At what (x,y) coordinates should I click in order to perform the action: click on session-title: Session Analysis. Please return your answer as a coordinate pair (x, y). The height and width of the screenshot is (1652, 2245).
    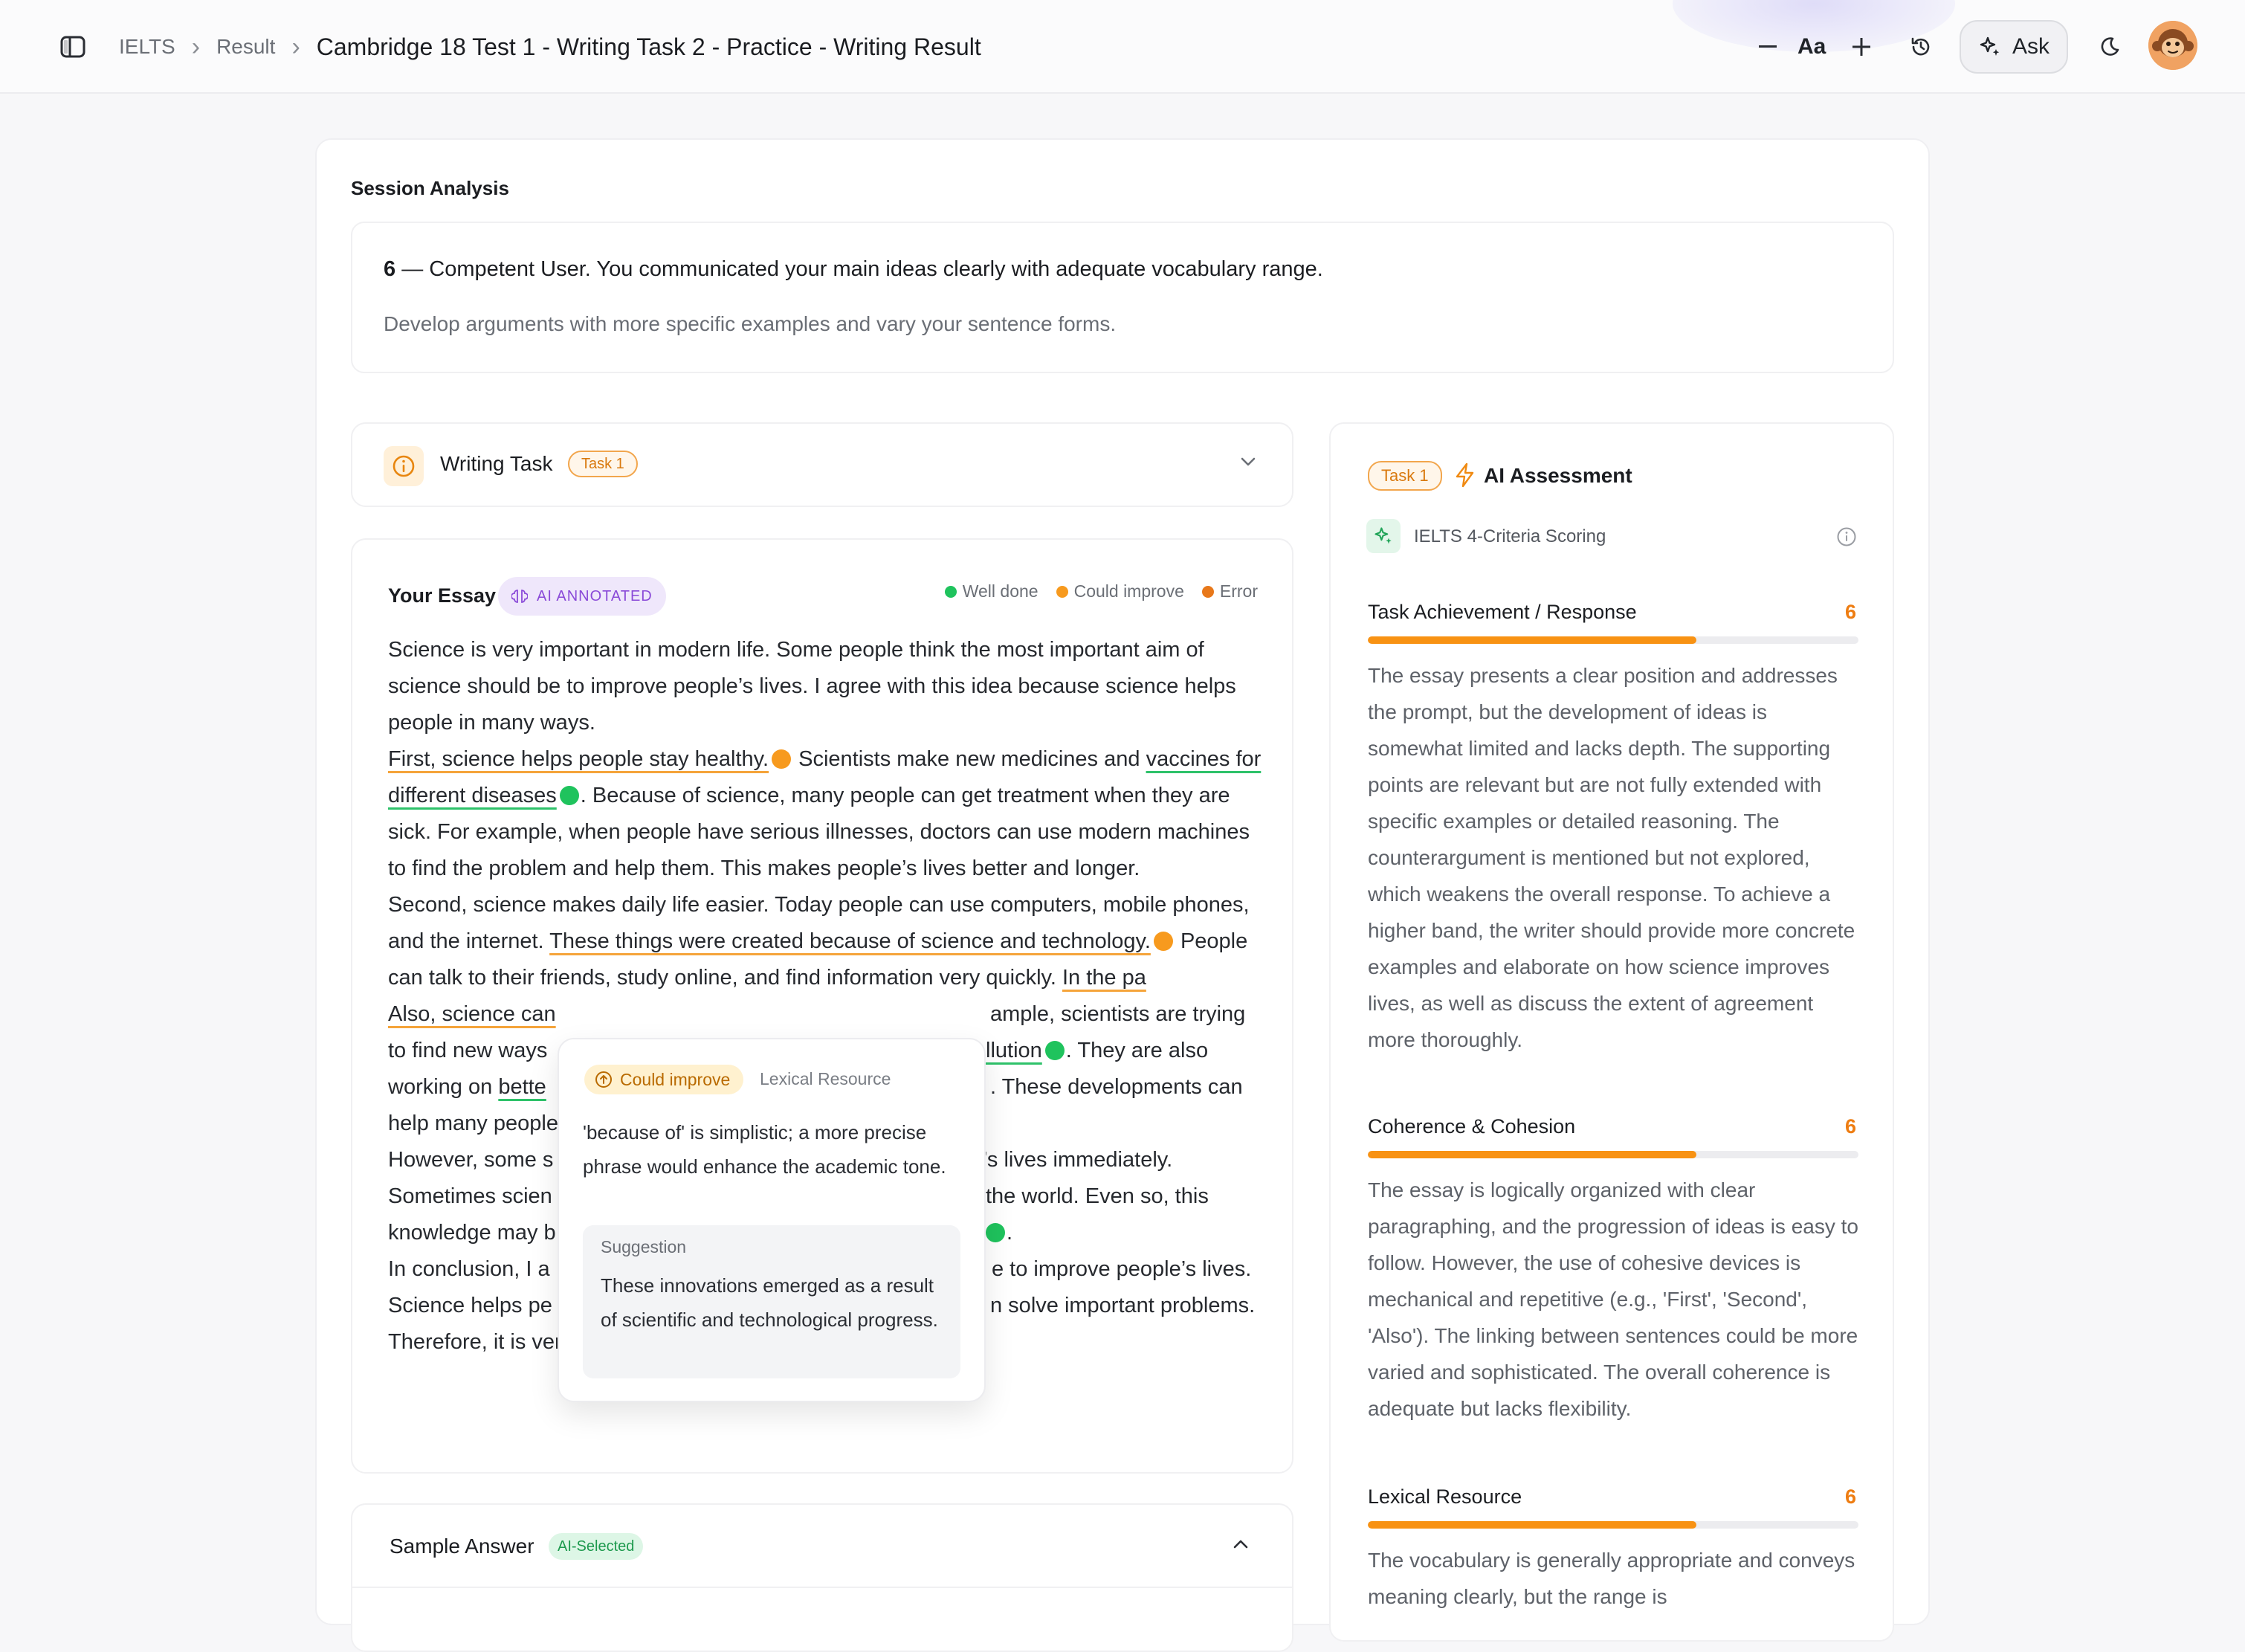
    Looking at the image, I should click on (430, 188).